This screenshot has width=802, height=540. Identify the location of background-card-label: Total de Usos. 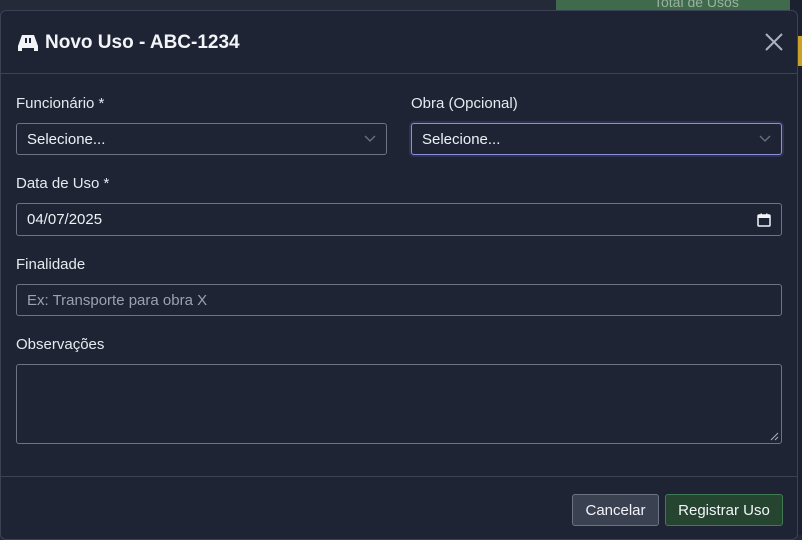
(696, 5).